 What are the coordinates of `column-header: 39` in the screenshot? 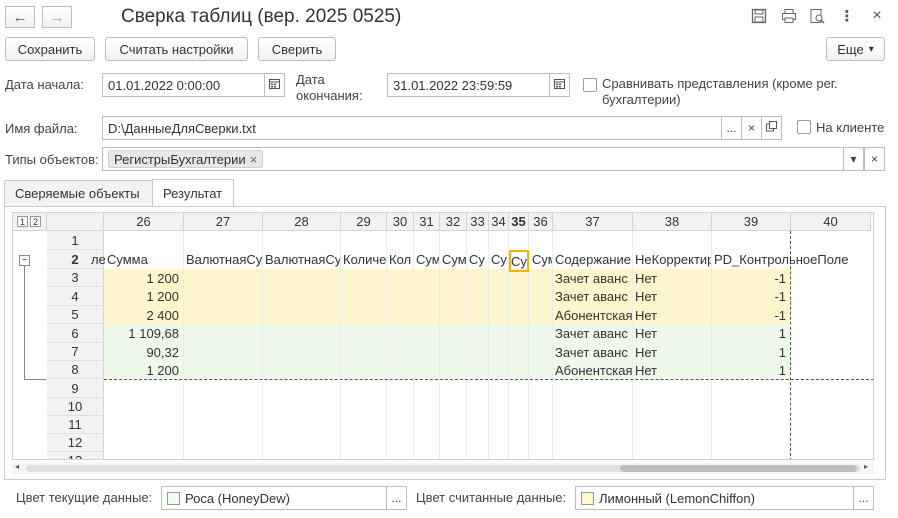 It's located at (751, 222).